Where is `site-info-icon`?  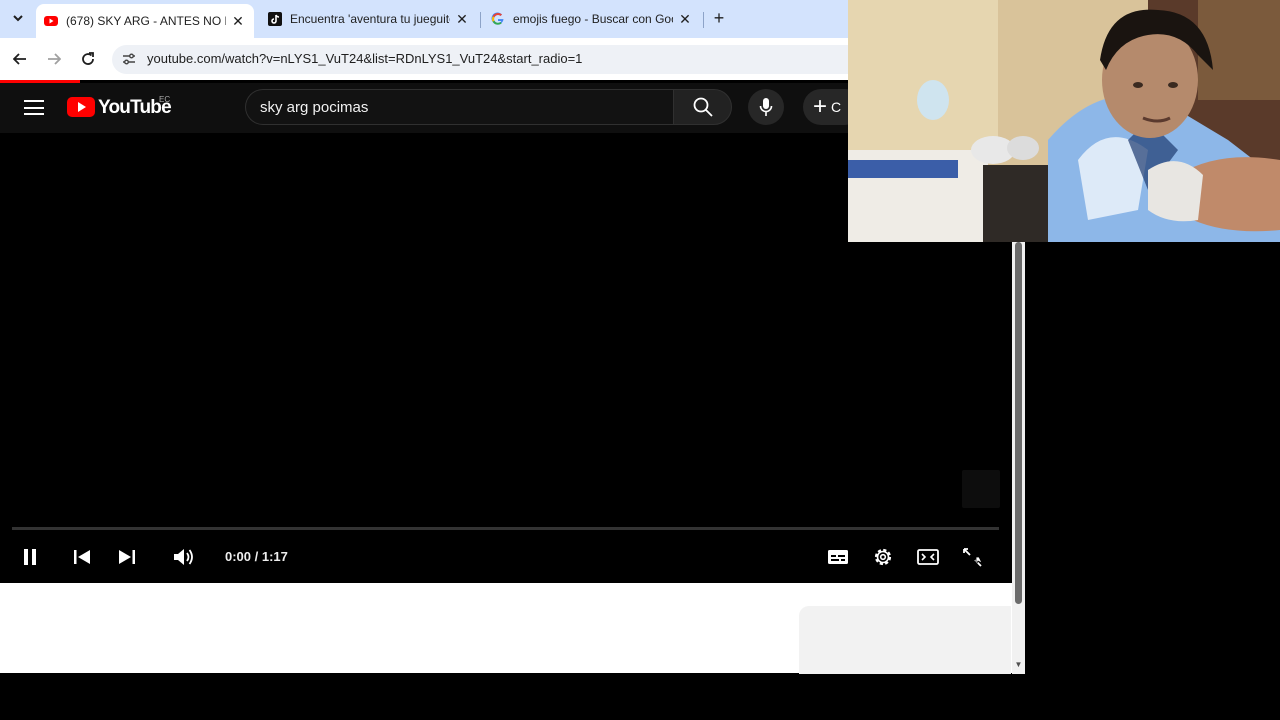 site-info-icon is located at coordinates (129, 59).